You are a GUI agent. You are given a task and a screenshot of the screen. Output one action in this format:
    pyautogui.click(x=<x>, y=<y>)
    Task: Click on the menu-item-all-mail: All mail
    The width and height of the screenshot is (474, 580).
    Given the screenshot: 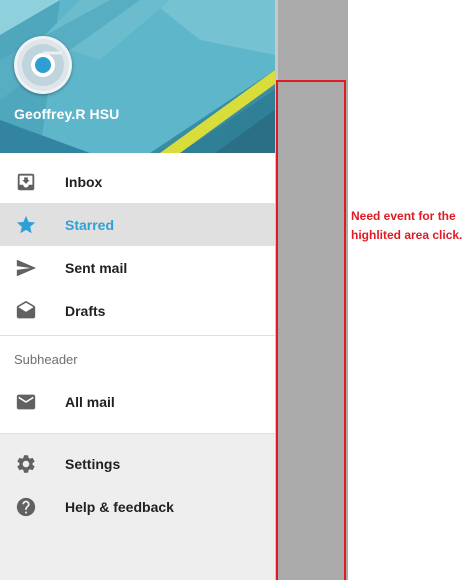 What is the action you would take?
    pyautogui.click(x=137, y=401)
    